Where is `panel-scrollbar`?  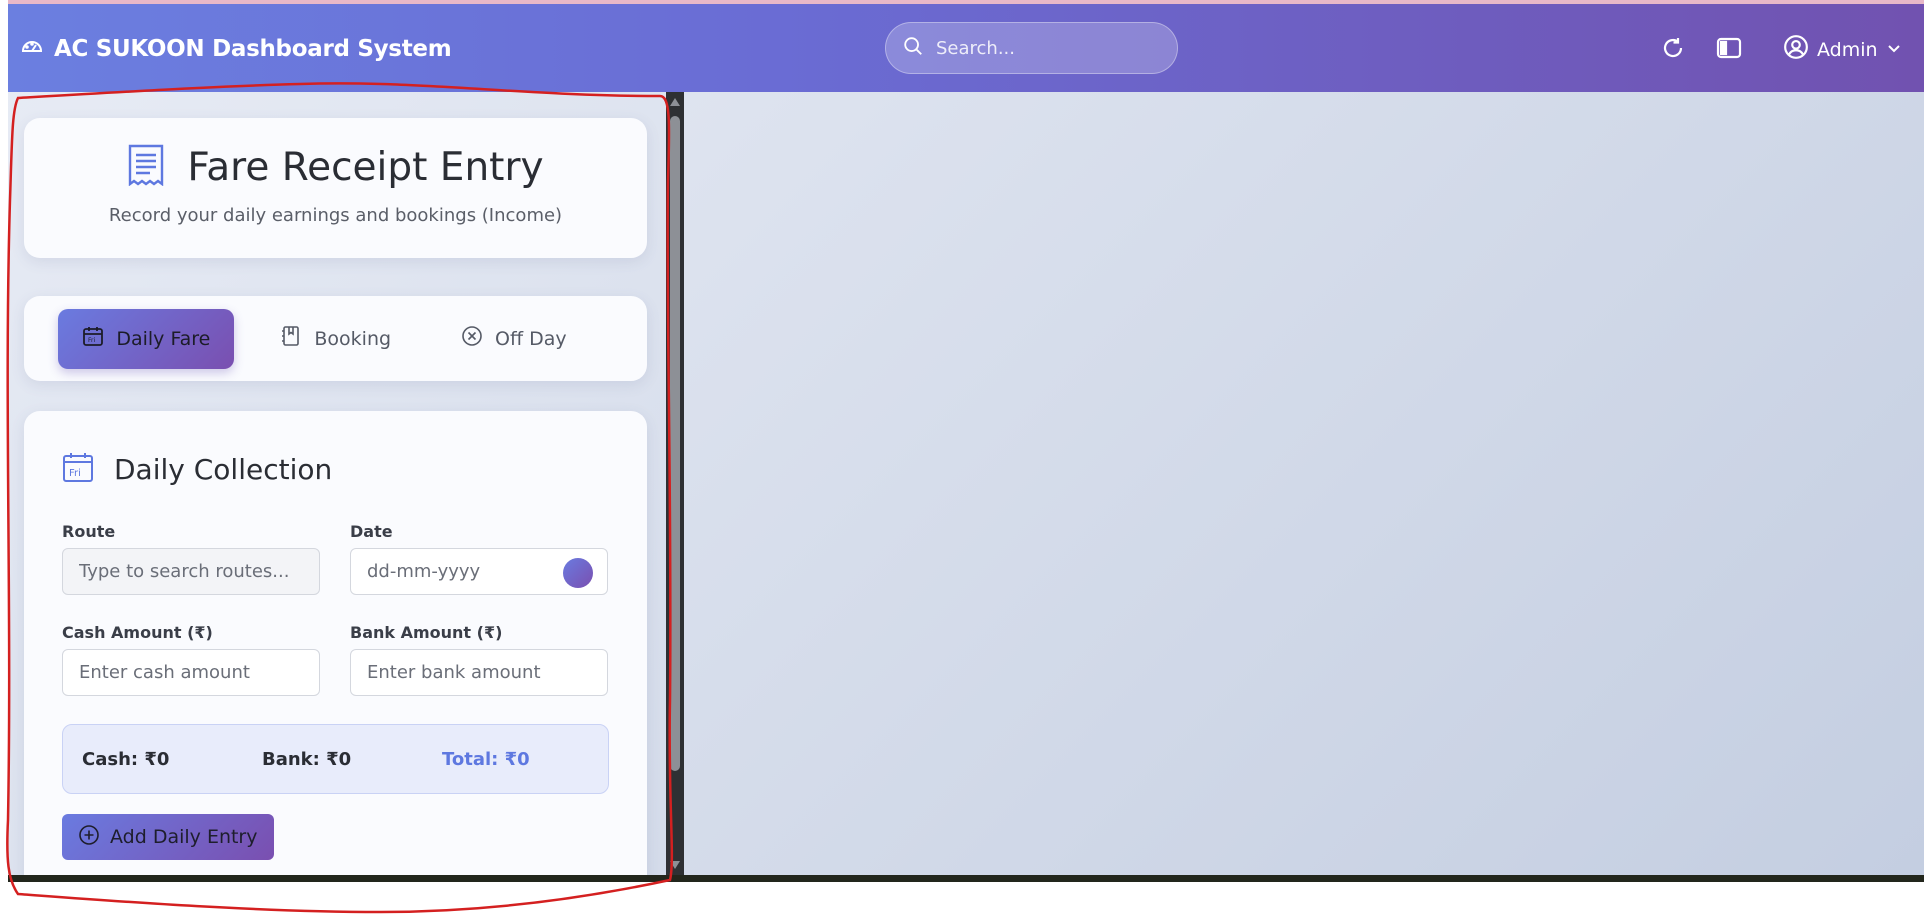 panel-scrollbar is located at coordinates (675, 483).